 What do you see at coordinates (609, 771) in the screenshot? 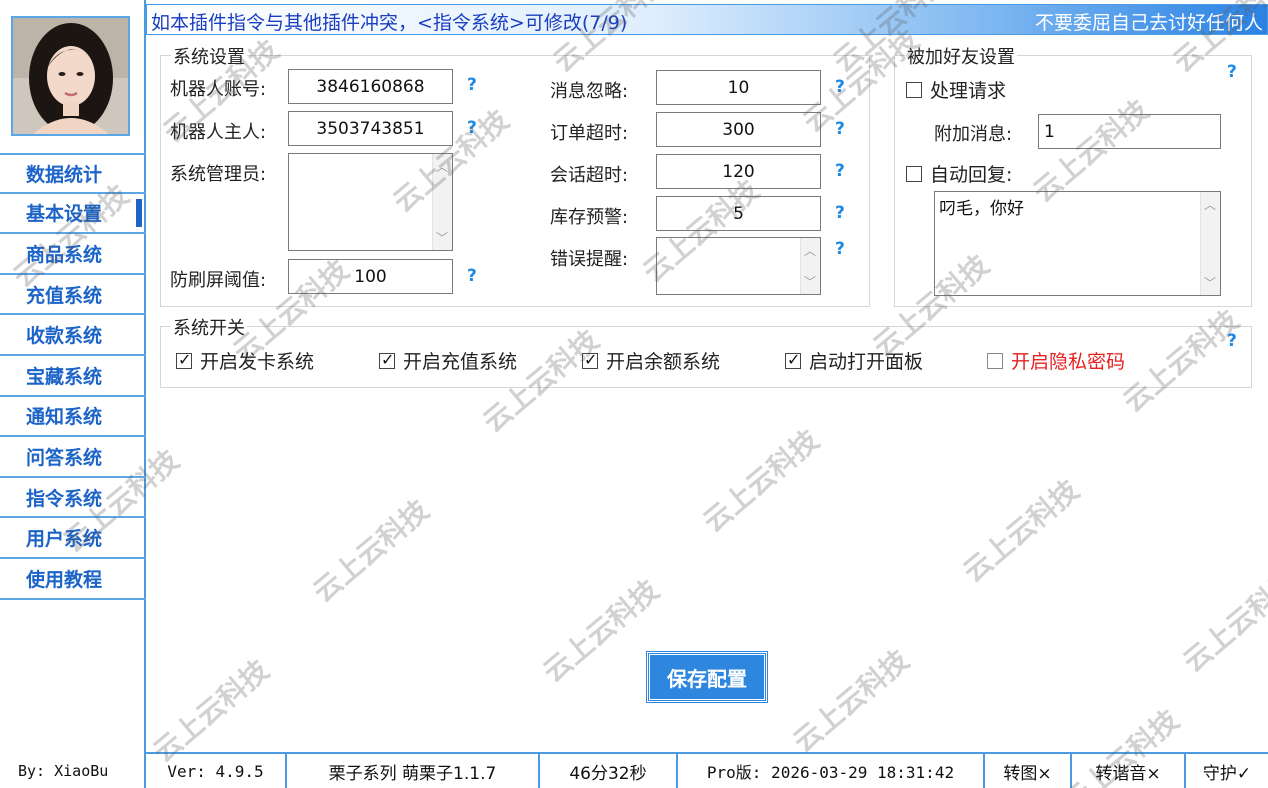
I see `uptime-cell: 46分32秒` at bounding box center [609, 771].